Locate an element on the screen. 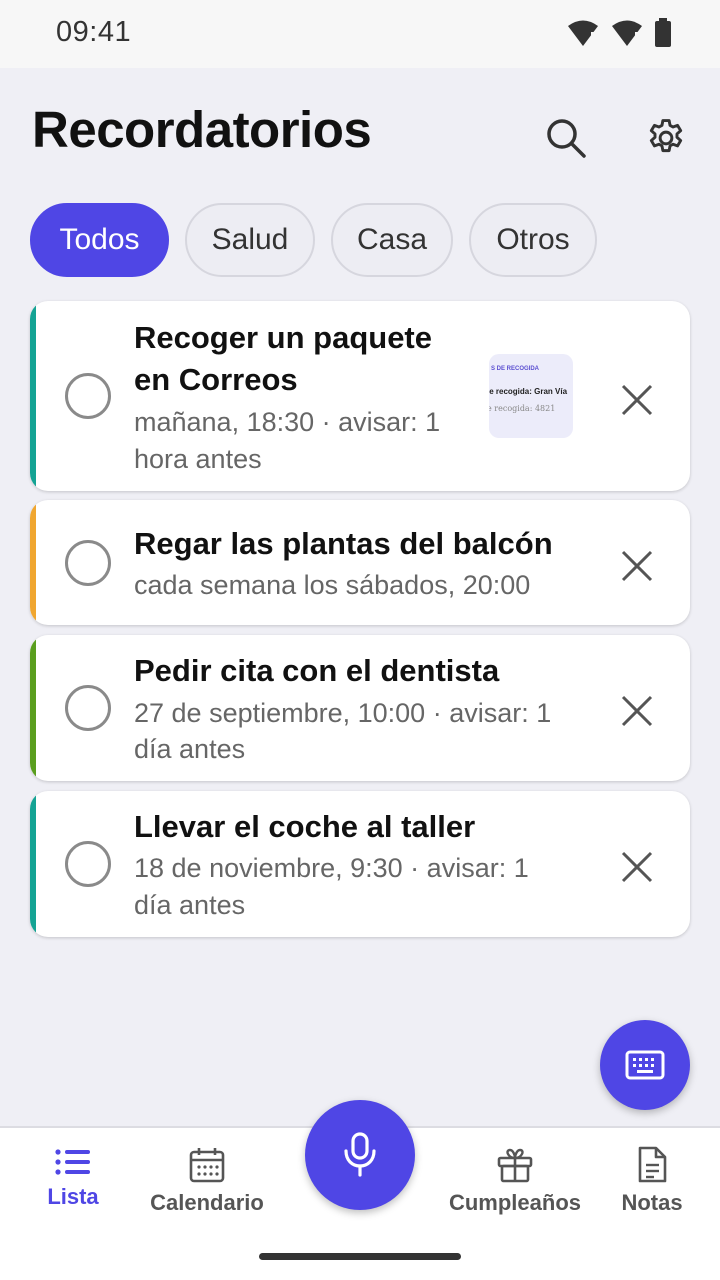  status-icons is located at coordinates (619, 33).